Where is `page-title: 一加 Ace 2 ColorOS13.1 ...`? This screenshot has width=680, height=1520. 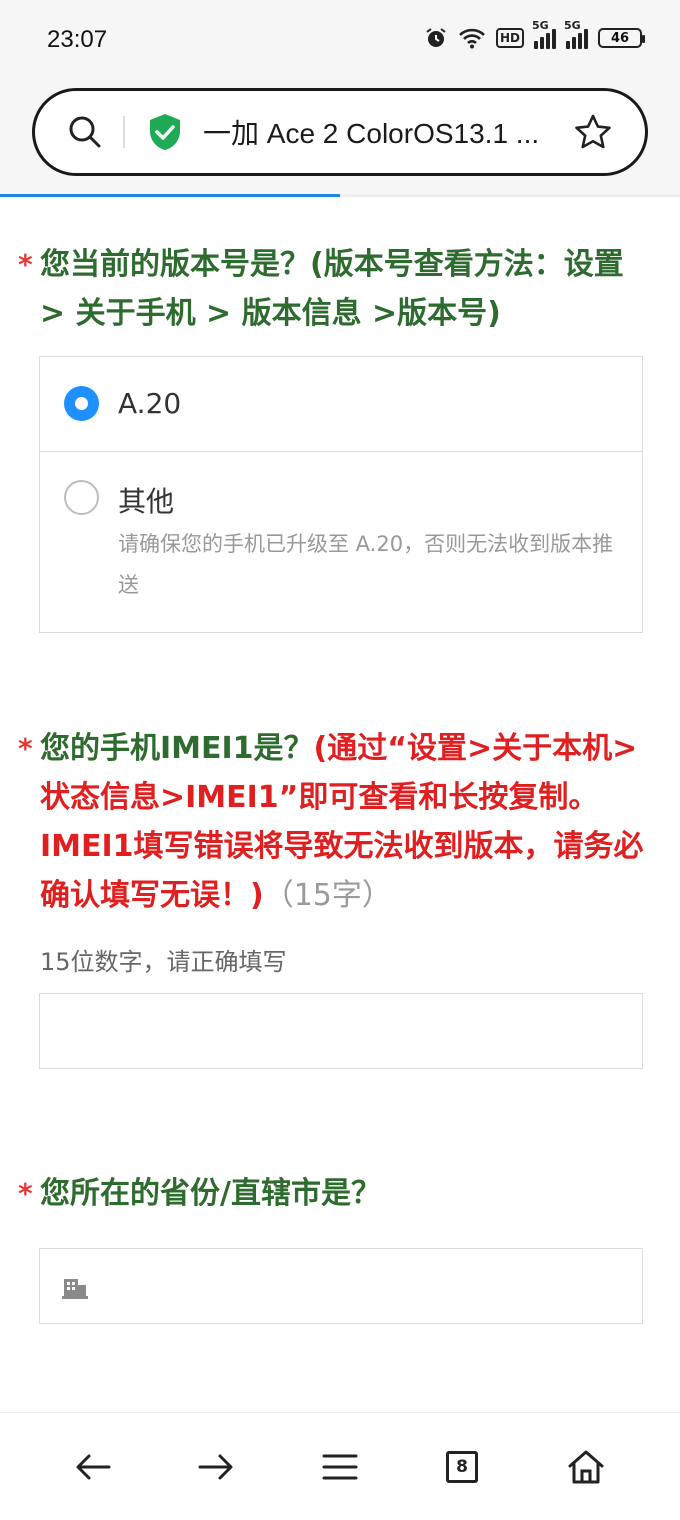 page-title: 一加 Ace 2 ColorOS13.1 ... is located at coordinates (379, 132).